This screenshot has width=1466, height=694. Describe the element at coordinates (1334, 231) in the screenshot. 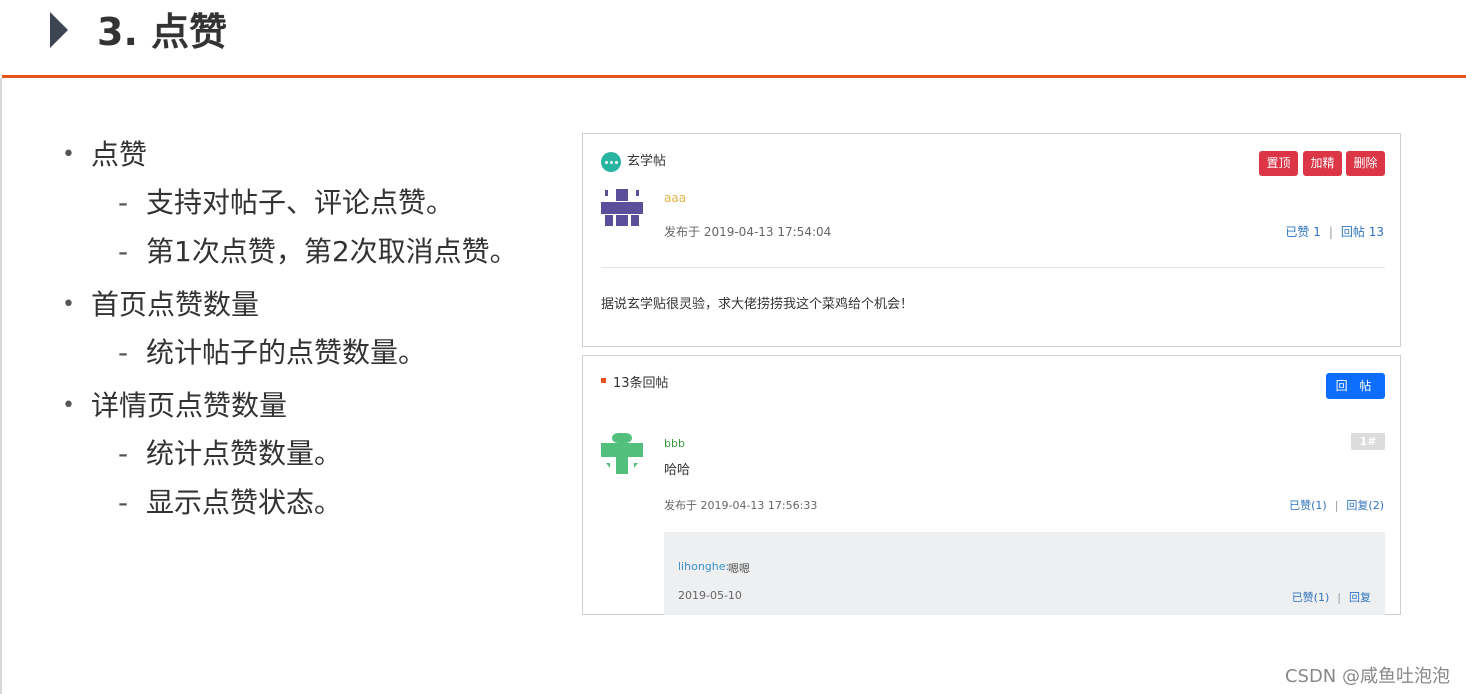

I see `post-stats: 已赞 1 | 回帖 13` at that location.